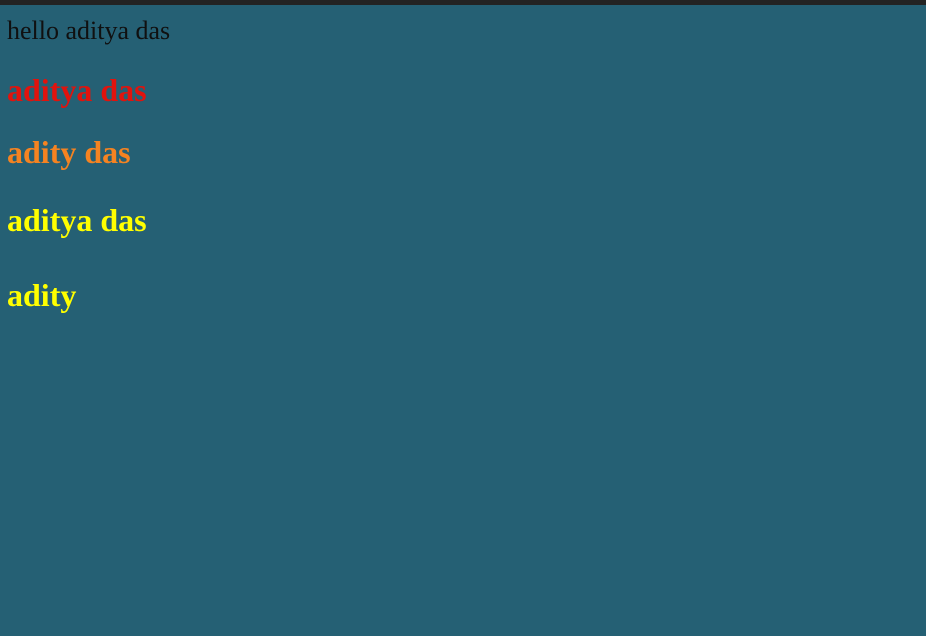 The width and height of the screenshot is (926, 636). I want to click on intro-text: hello aditya das, so click(89, 30).